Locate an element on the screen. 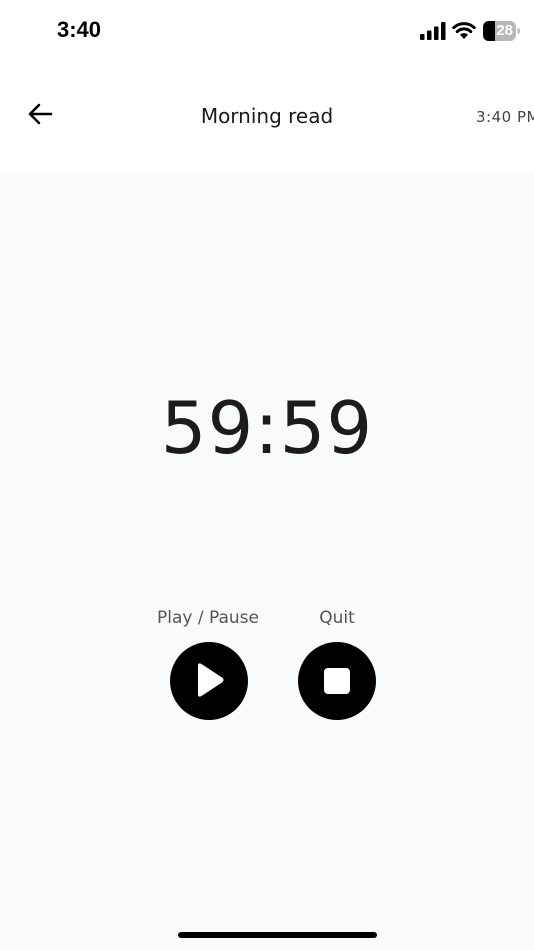  signal-icon is located at coordinates (433, 31).